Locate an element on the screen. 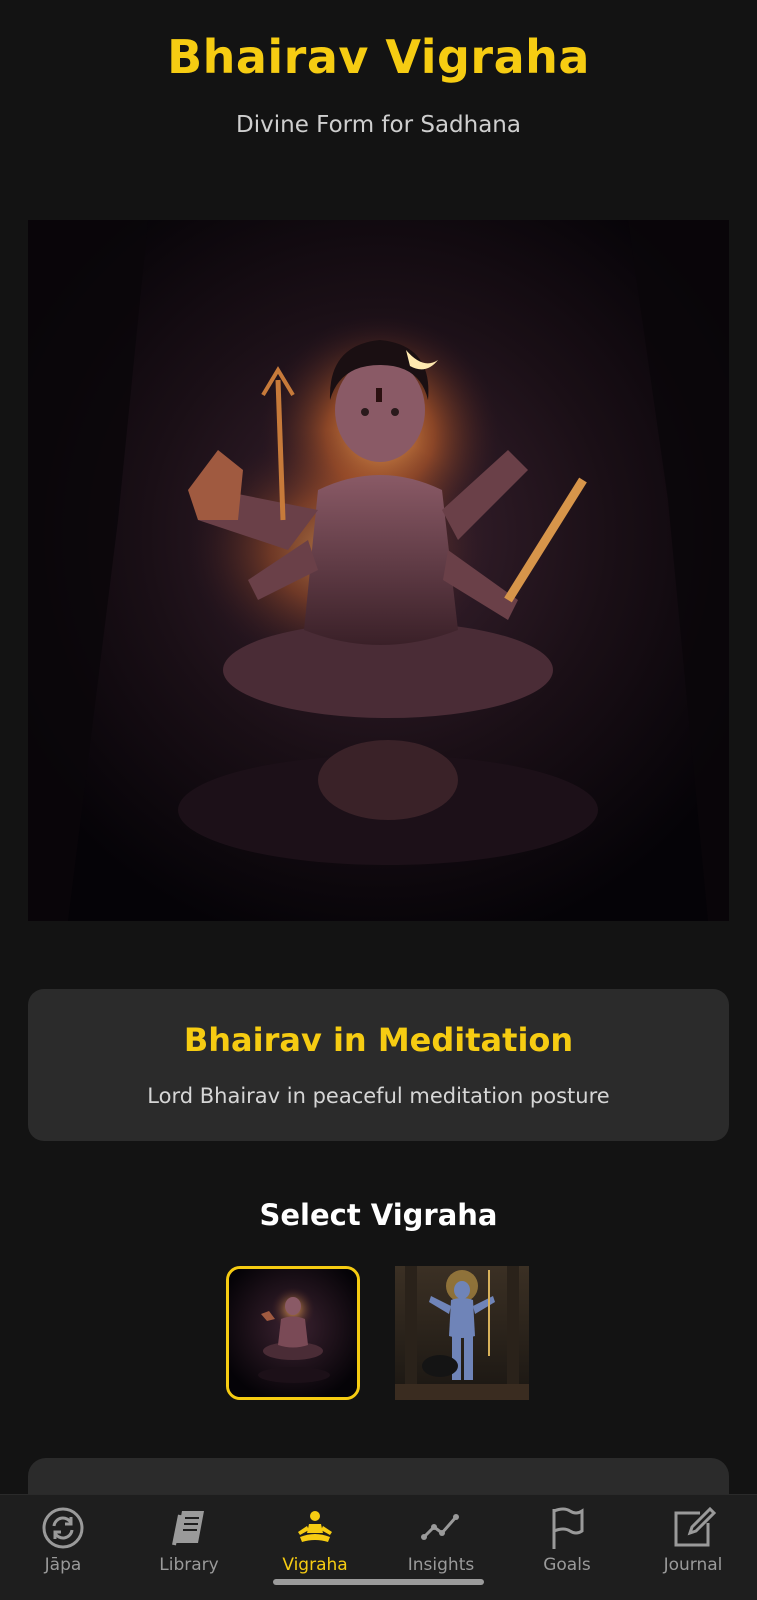 Image resolution: width=757 pixels, height=1600 pixels. vigraha-thumbnail-meditation is located at coordinates (293, 1333).